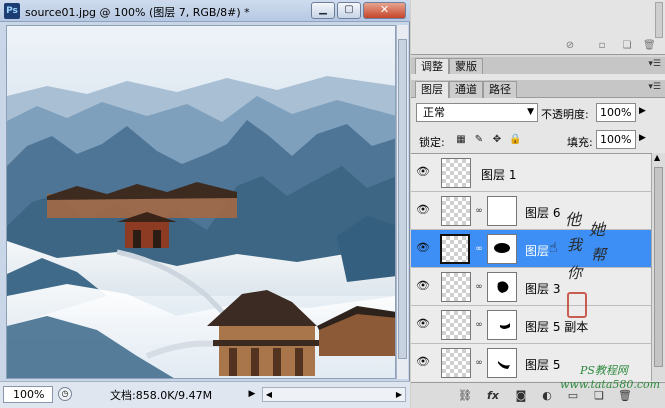 The width and height of the screenshot is (665, 408). Describe the element at coordinates (602, 46) in the screenshot. I see `new-item-icon: ▫` at that location.